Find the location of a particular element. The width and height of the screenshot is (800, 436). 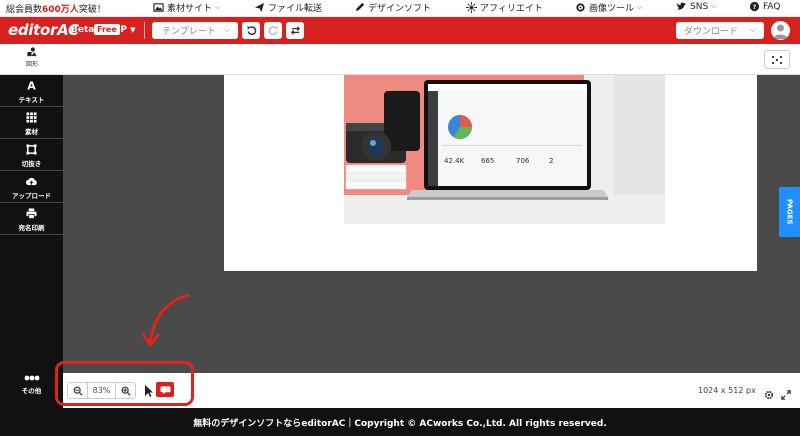

topnav-sns: SNS ⌵ is located at coordinates (696, 6).